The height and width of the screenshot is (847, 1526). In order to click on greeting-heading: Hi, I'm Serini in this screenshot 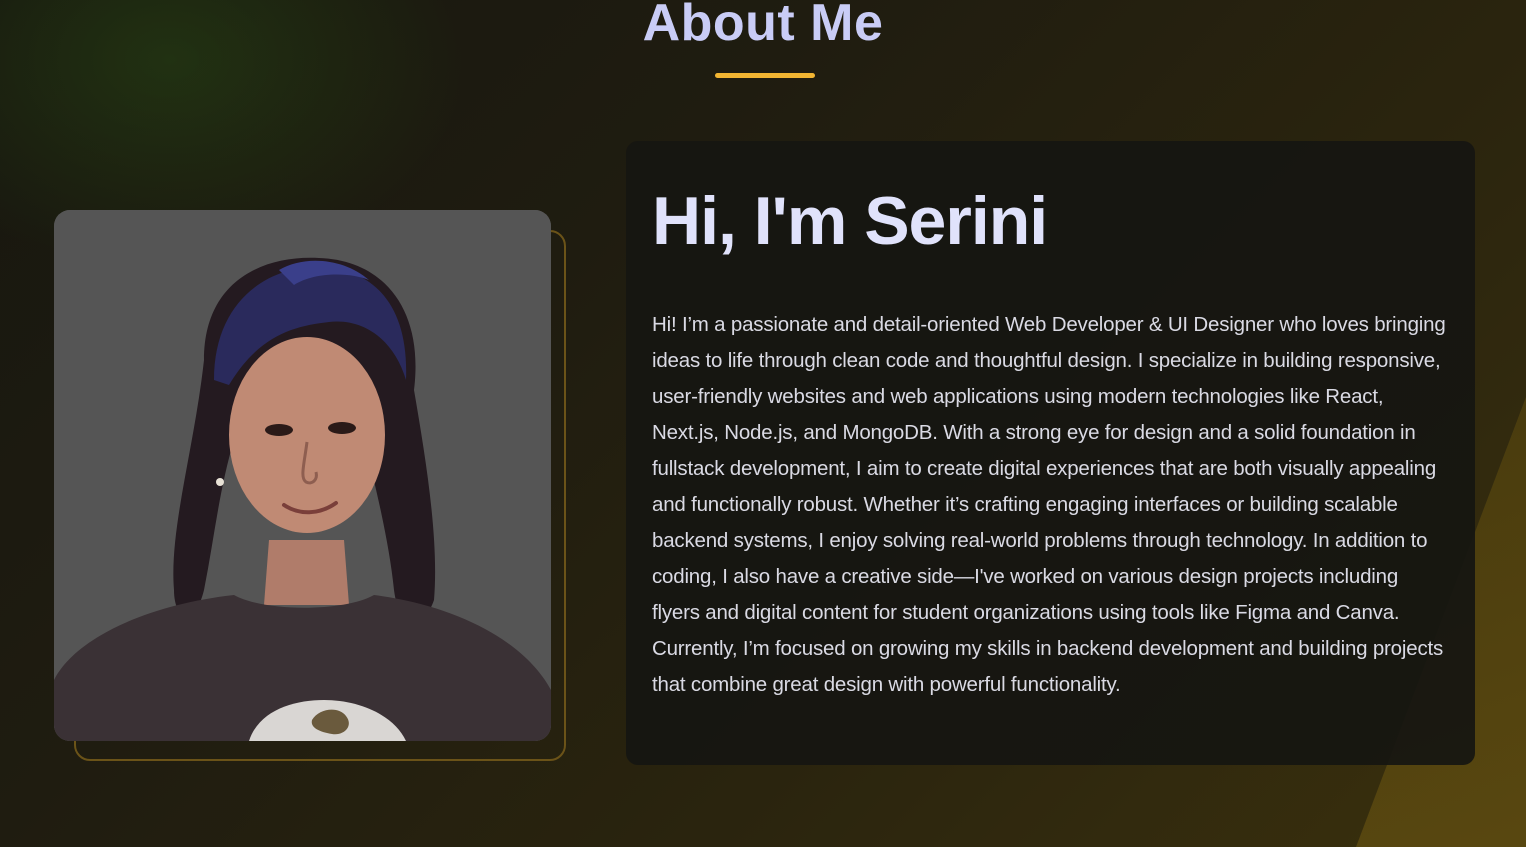, I will do `click(850, 221)`.